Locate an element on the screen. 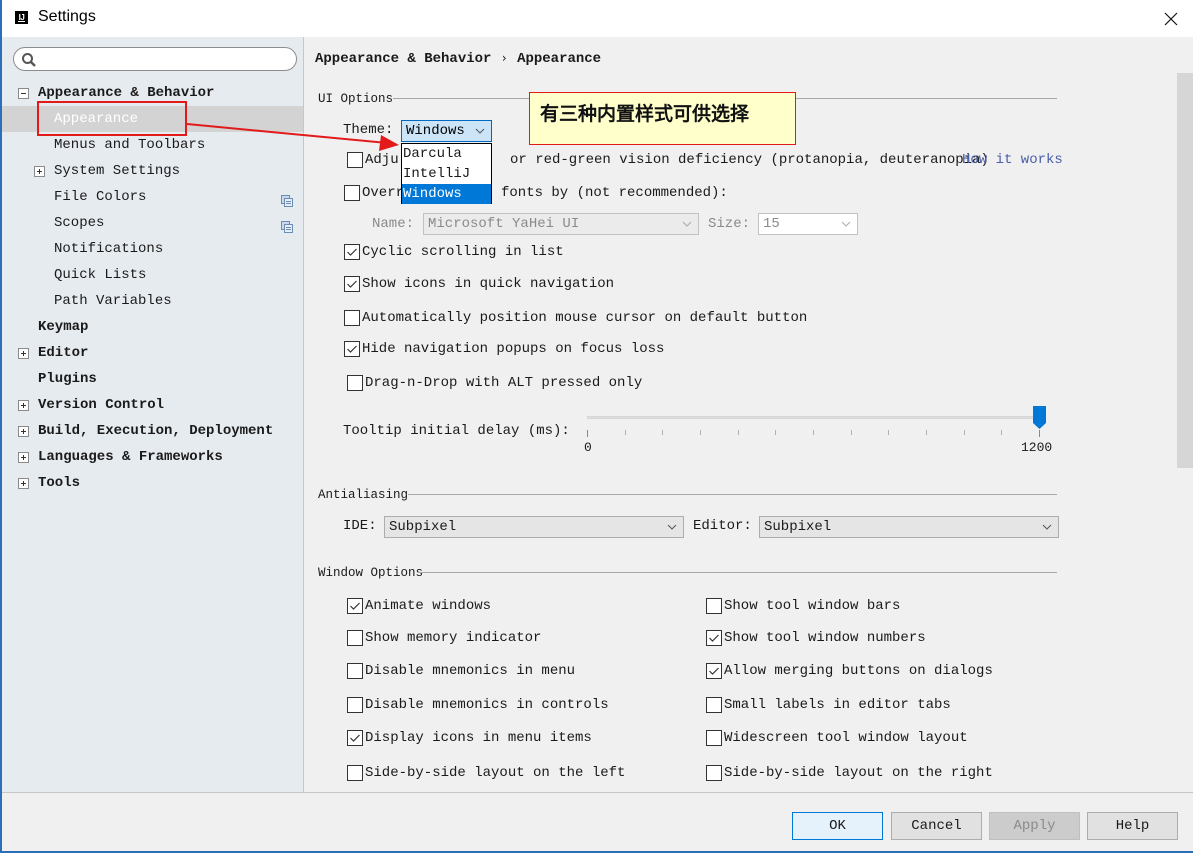  cyclic-scrolling-in-list-checkbox: Cyclic scrolling in list is located at coordinates (454, 252).